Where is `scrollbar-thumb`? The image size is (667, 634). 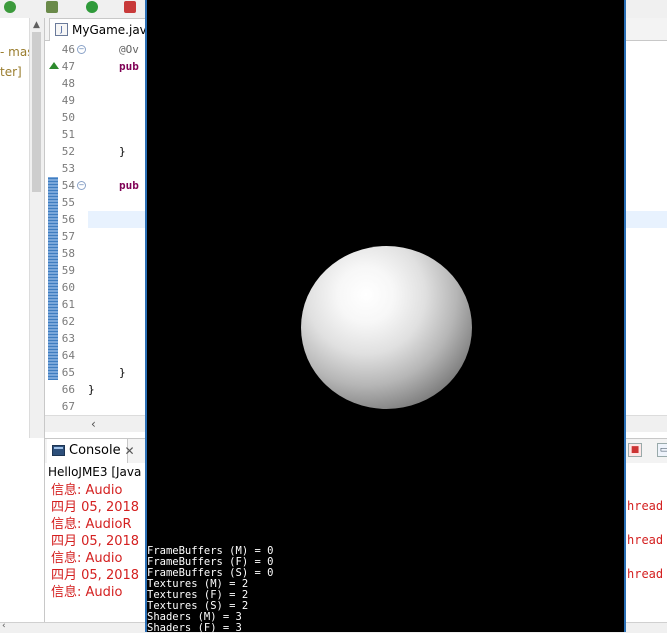
scrollbar-thumb is located at coordinates (36, 112).